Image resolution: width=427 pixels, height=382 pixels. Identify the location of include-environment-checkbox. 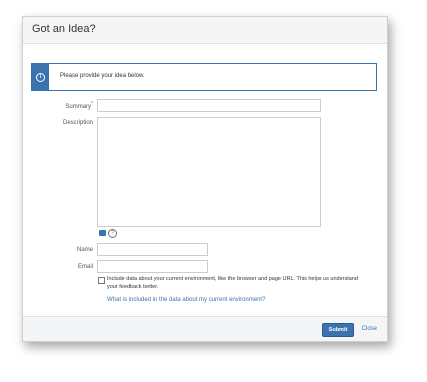
(101, 280).